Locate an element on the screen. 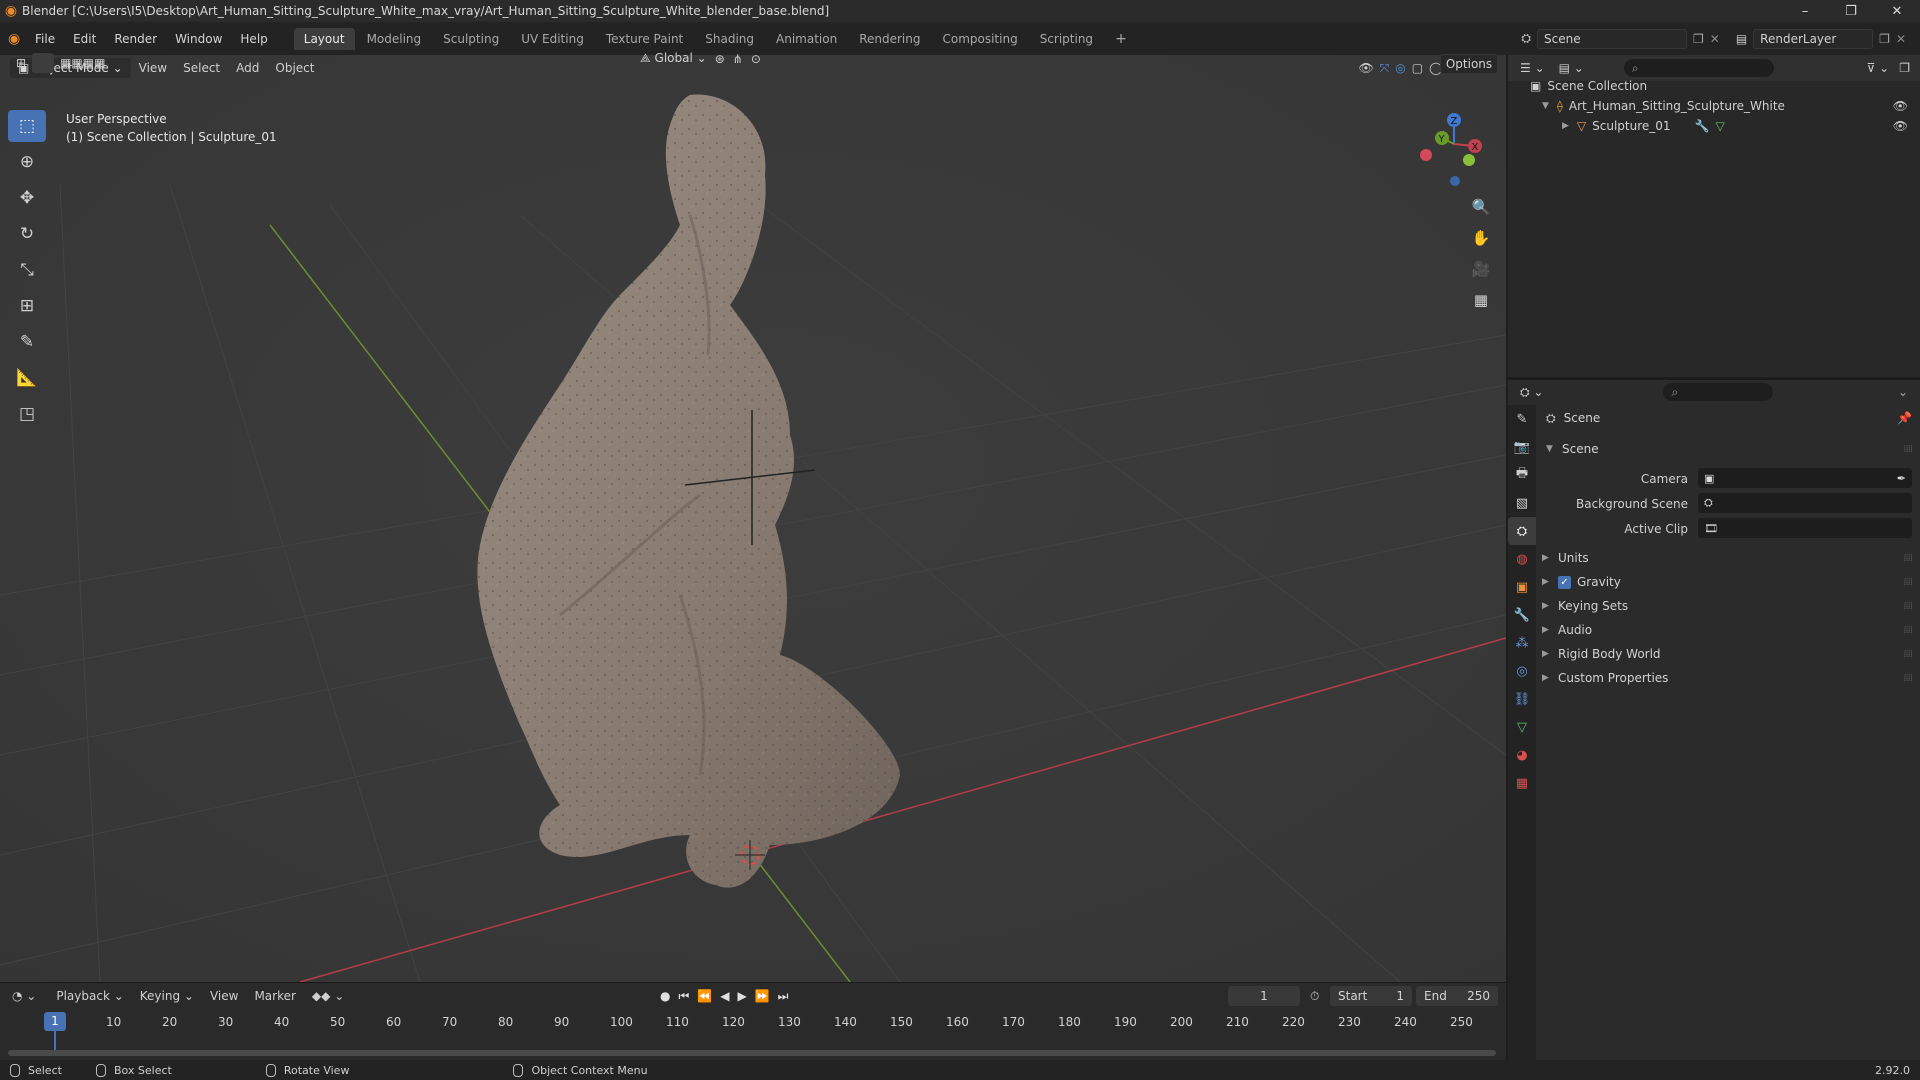  add-workspace-button: + is located at coordinates (1121, 39).